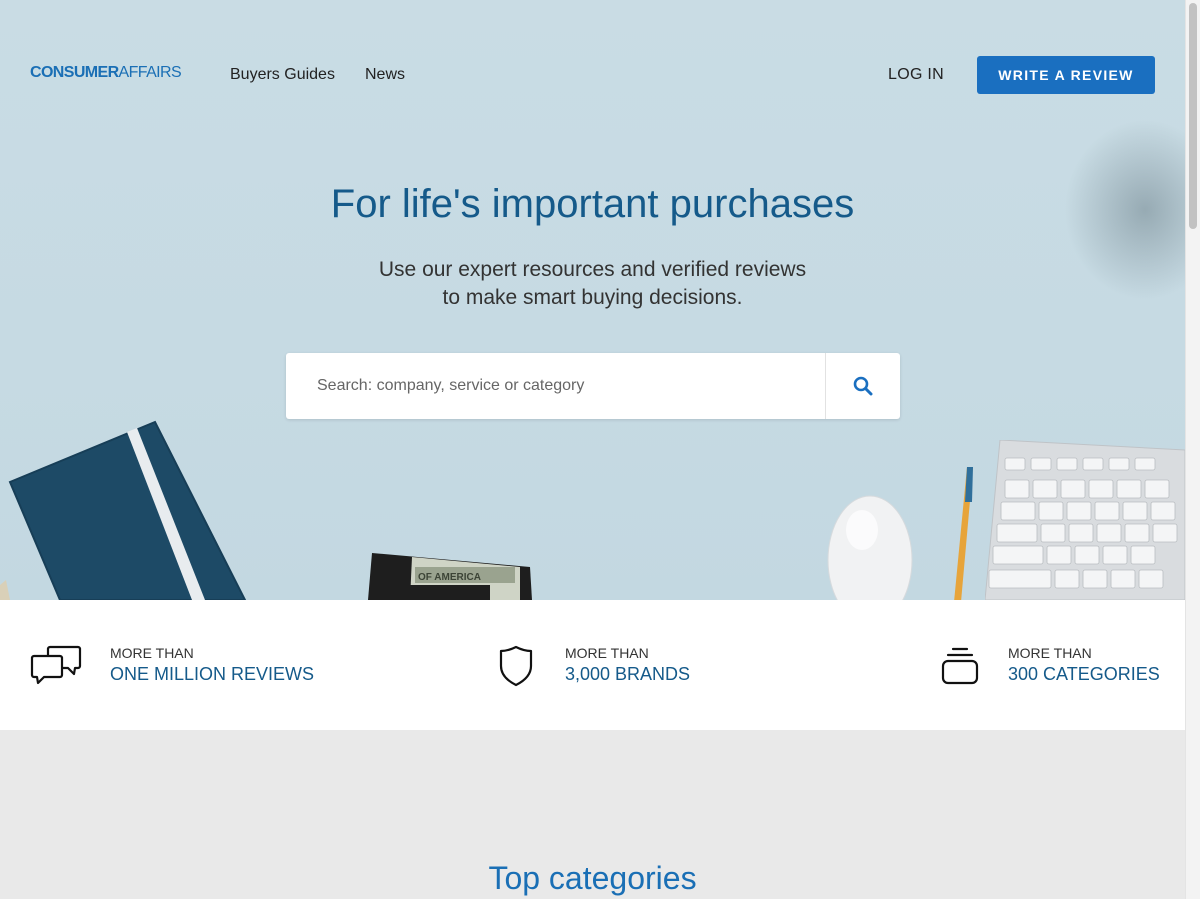  I want to click on wallet-image: OF AMERICA, so click(450, 576).